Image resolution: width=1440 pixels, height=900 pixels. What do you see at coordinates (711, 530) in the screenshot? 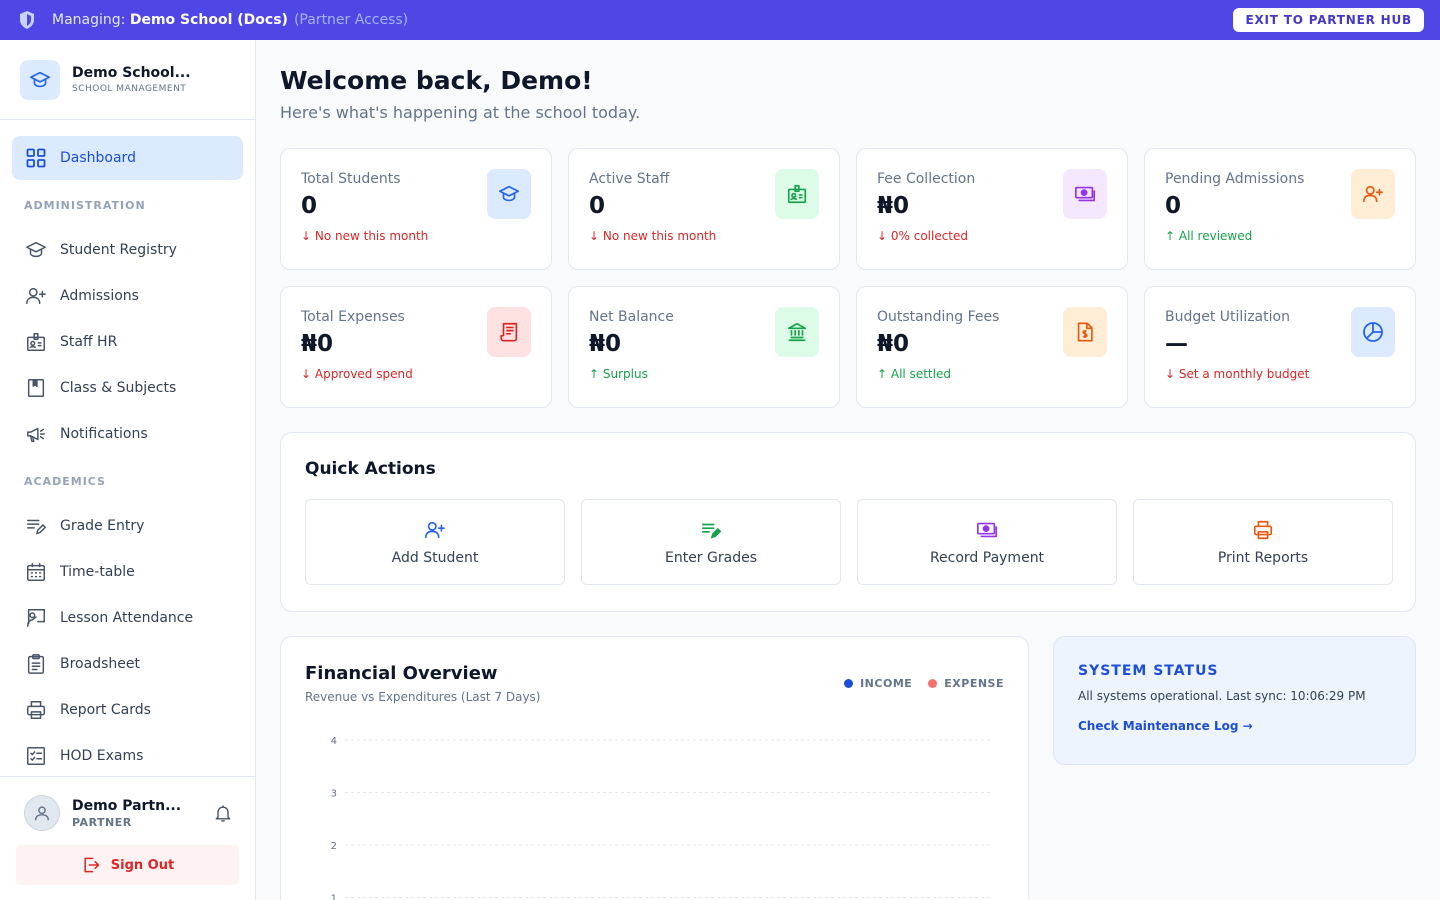
I see `pen-list-icon` at bounding box center [711, 530].